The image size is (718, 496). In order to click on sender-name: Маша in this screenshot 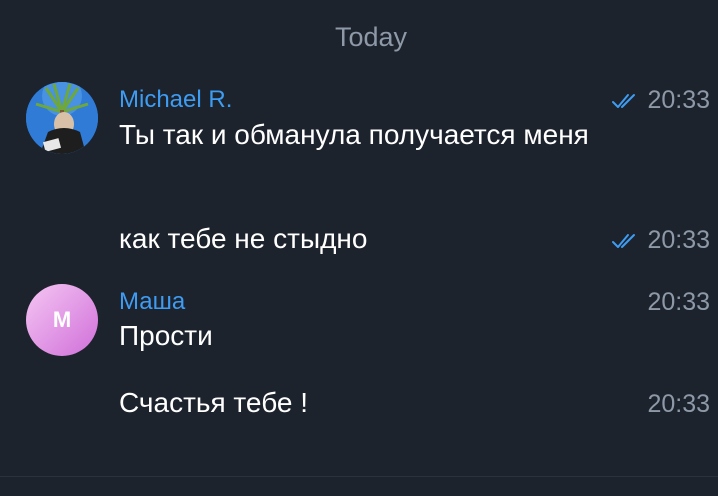, I will do `click(152, 302)`.